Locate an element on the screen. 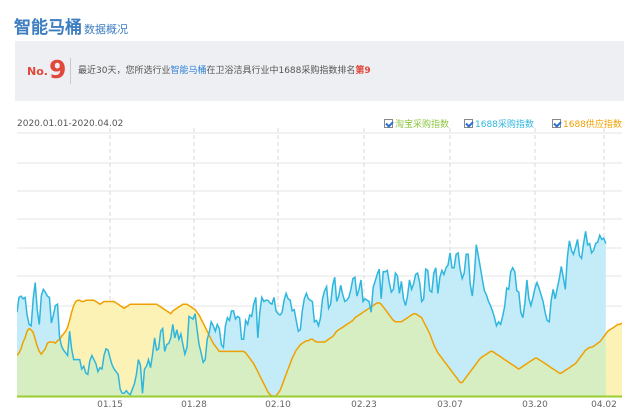 The height and width of the screenshot is (411, 640). page-header: 智能马桶 数据概况 is located at coordinates (71, 26).